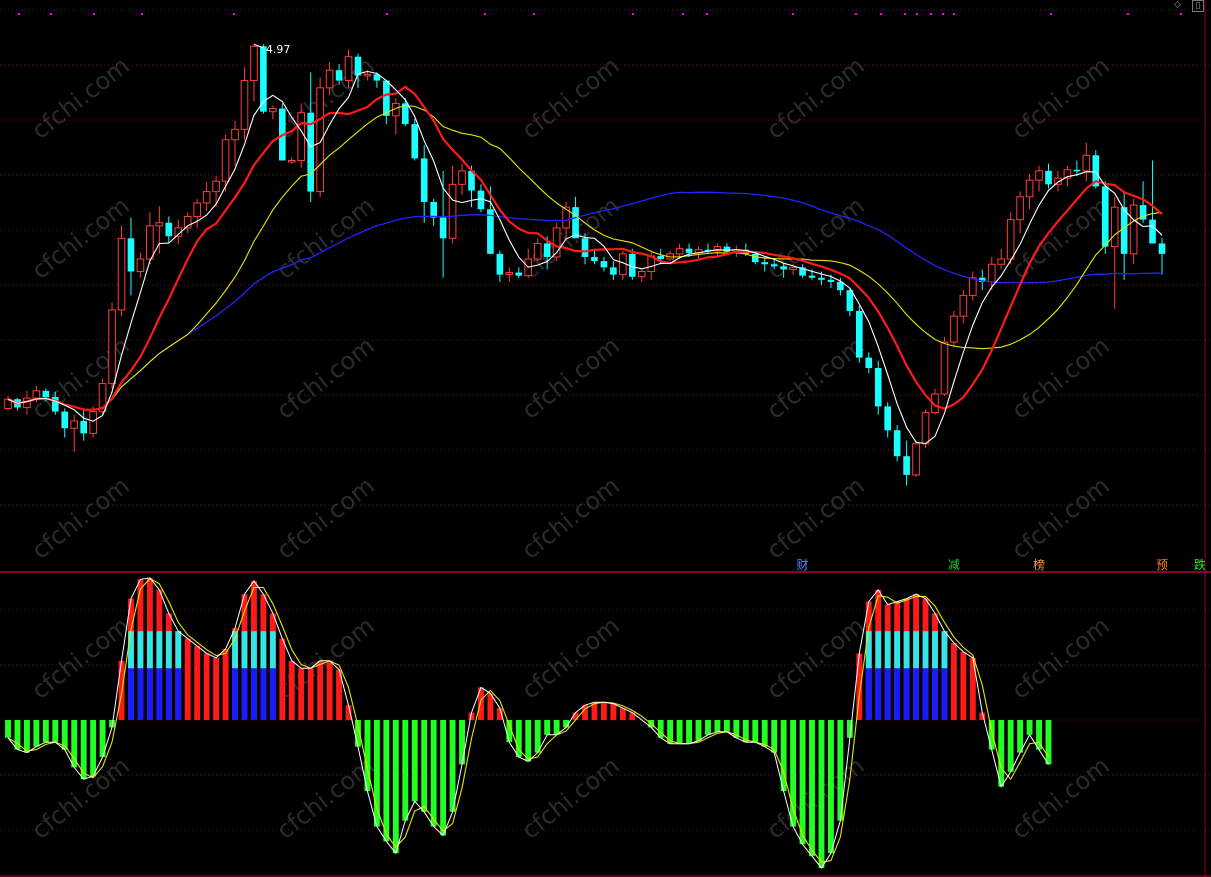 The height and width of the screenshot is (877, 1211). Describe the element at coordinates (954, 565) in the screenshot. I see `annotation-label: 减` at that location.